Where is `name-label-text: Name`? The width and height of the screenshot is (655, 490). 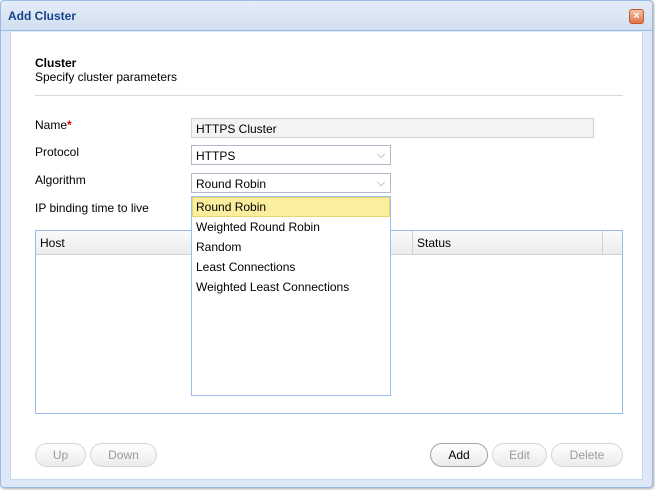 name-label-text: Name is located at coordinates (51, 125).